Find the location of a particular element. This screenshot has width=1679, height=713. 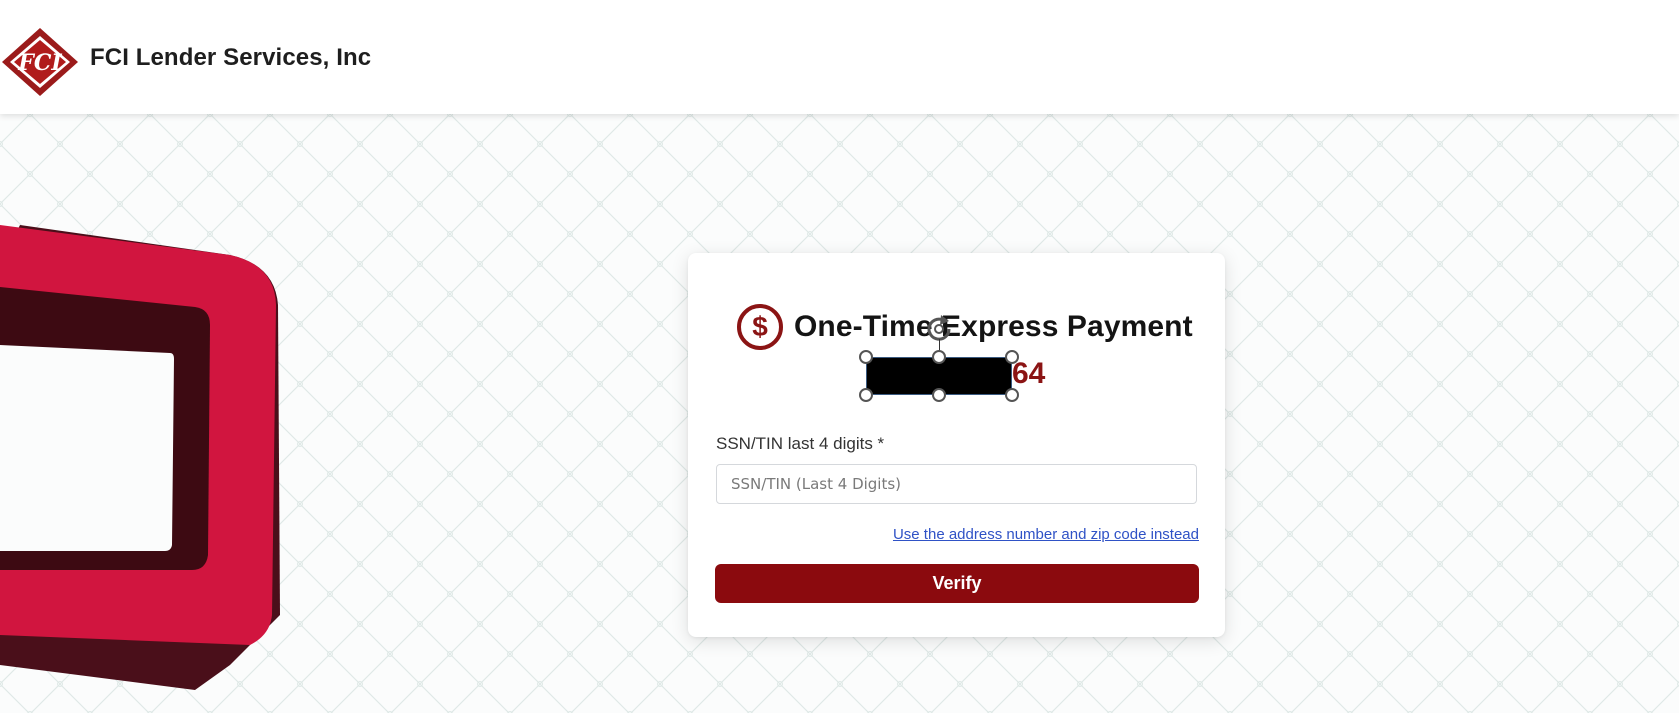

ssn-input is located at coordinates (956, 484).